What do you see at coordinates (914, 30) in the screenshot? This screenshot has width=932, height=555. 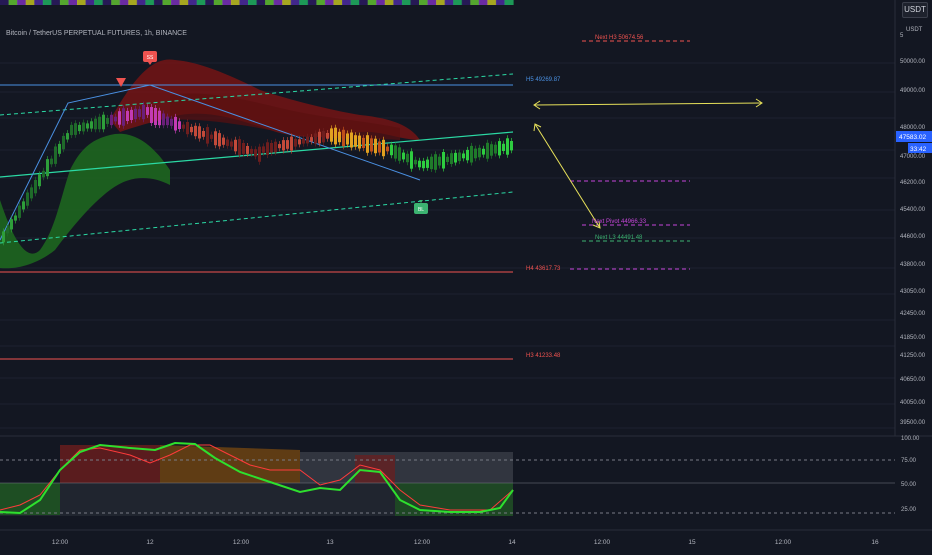 I see `currency-label: USDT` at bounding box center [914, 30].